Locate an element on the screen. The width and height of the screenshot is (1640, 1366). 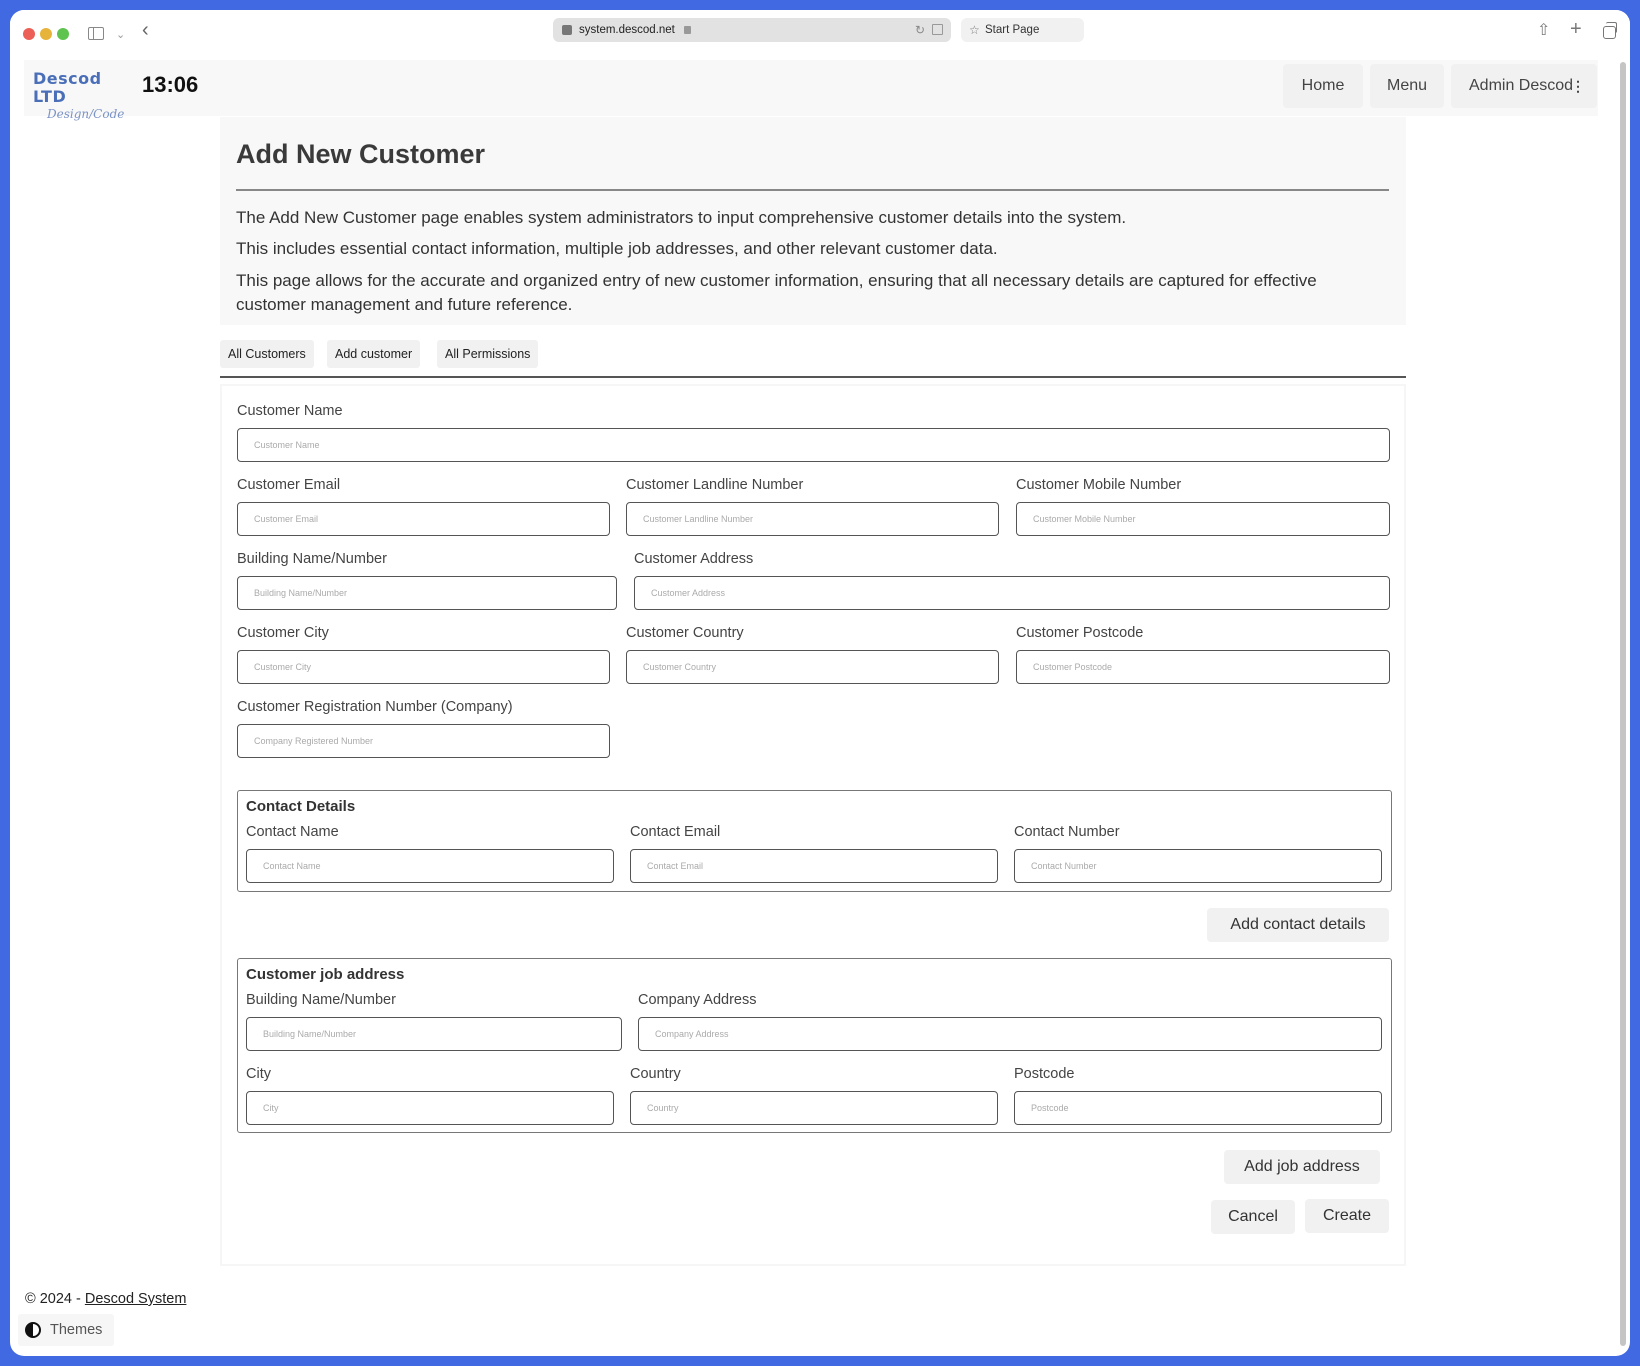
customer-address-input is located at coordinates (1012, 593).